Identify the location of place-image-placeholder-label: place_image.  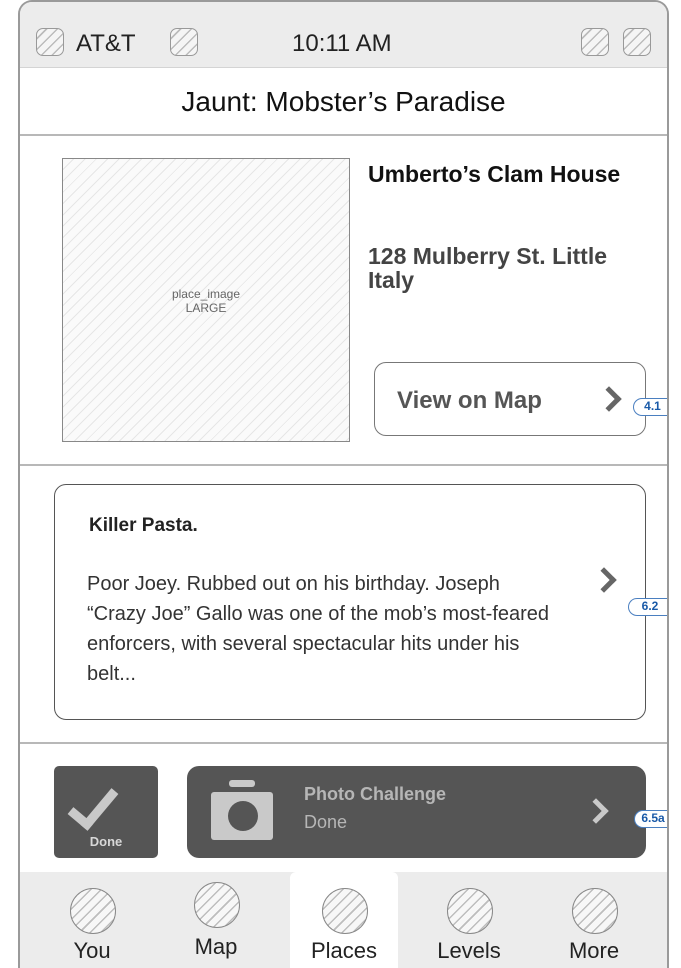
(206, 294).